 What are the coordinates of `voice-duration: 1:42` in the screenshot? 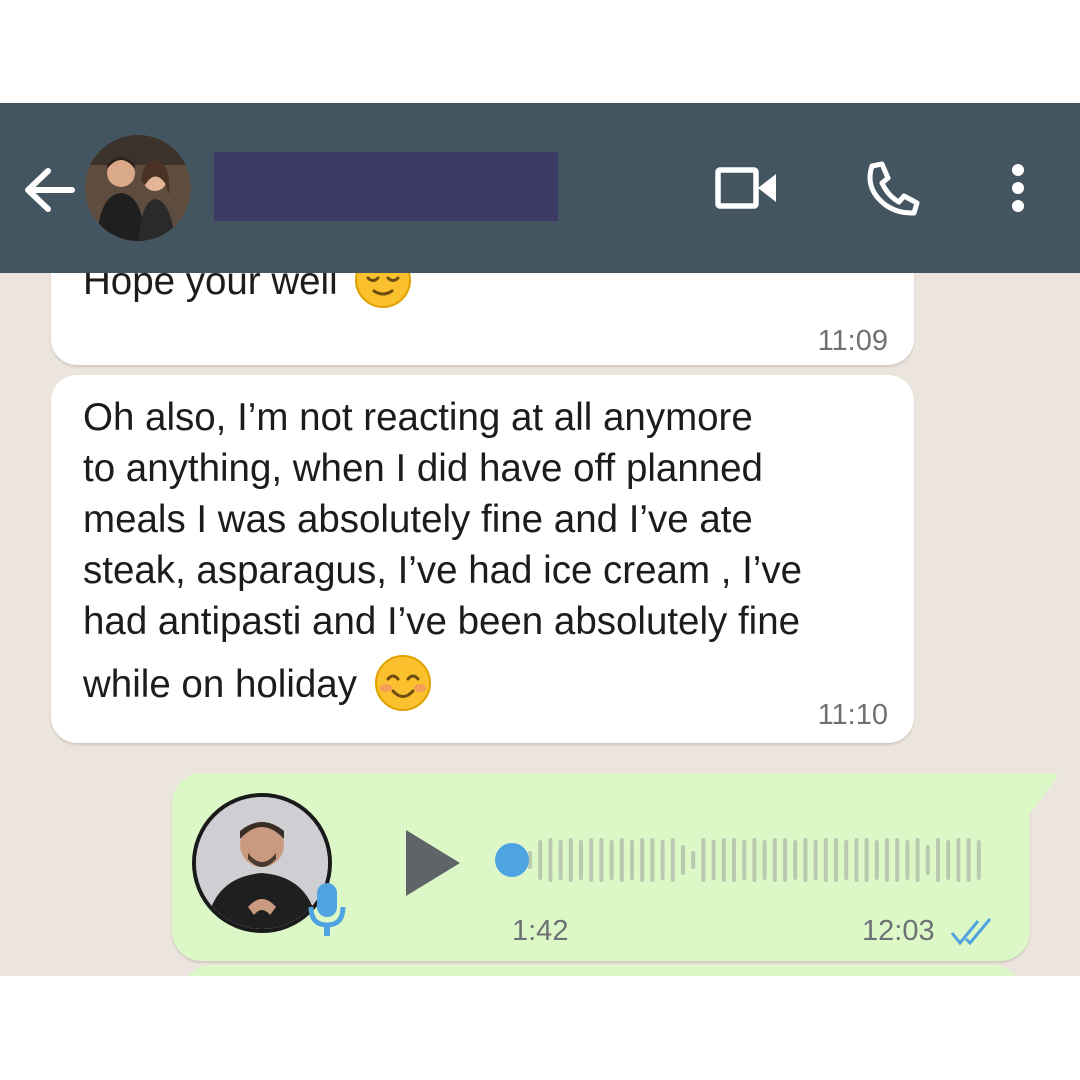 It's located at (540, 931).